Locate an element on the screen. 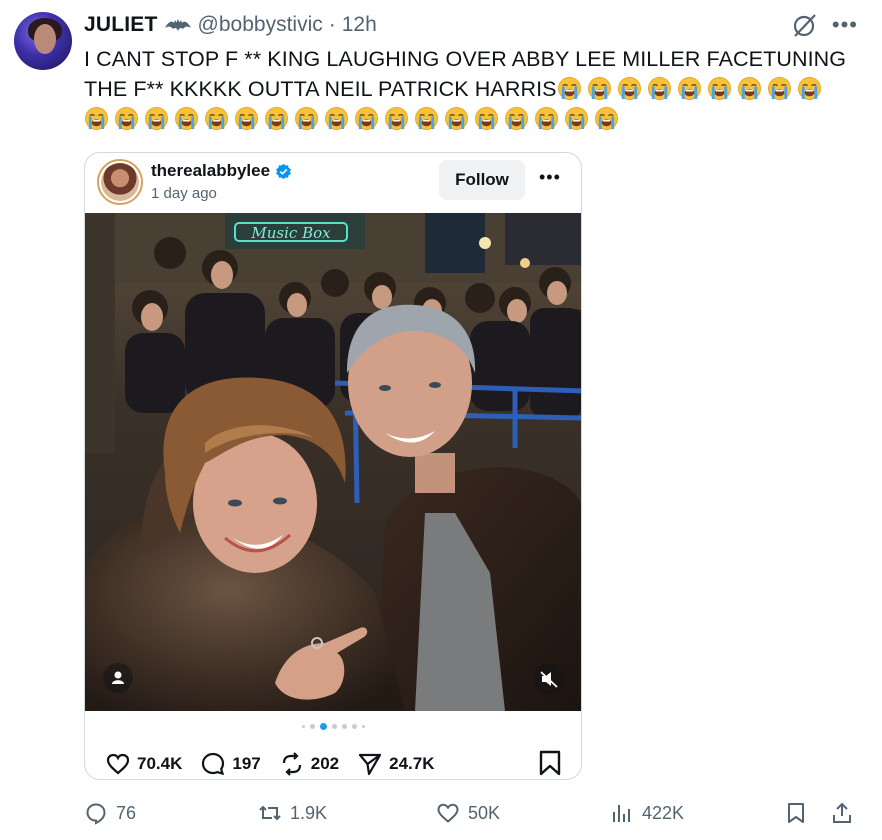 This screenshot has width=882, height=840. bookmark-button is located at coordinates (796, 813).